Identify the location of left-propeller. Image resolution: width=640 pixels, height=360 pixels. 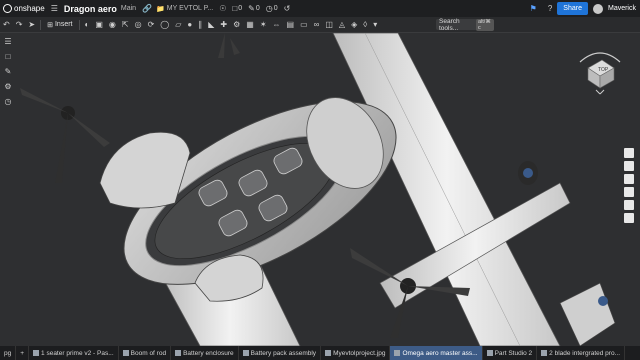
(65, 135).